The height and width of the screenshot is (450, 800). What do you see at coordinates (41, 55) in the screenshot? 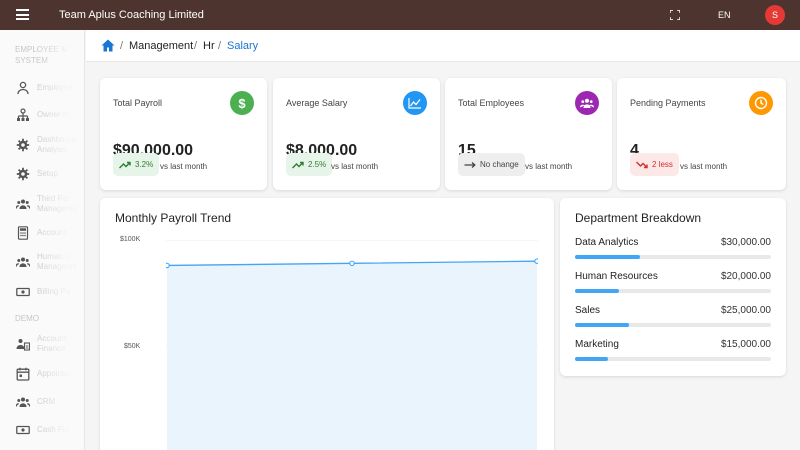
I see `sidebar-section-title: EMPLOYEE M SYSTEM` at bounding box center [41, 55].